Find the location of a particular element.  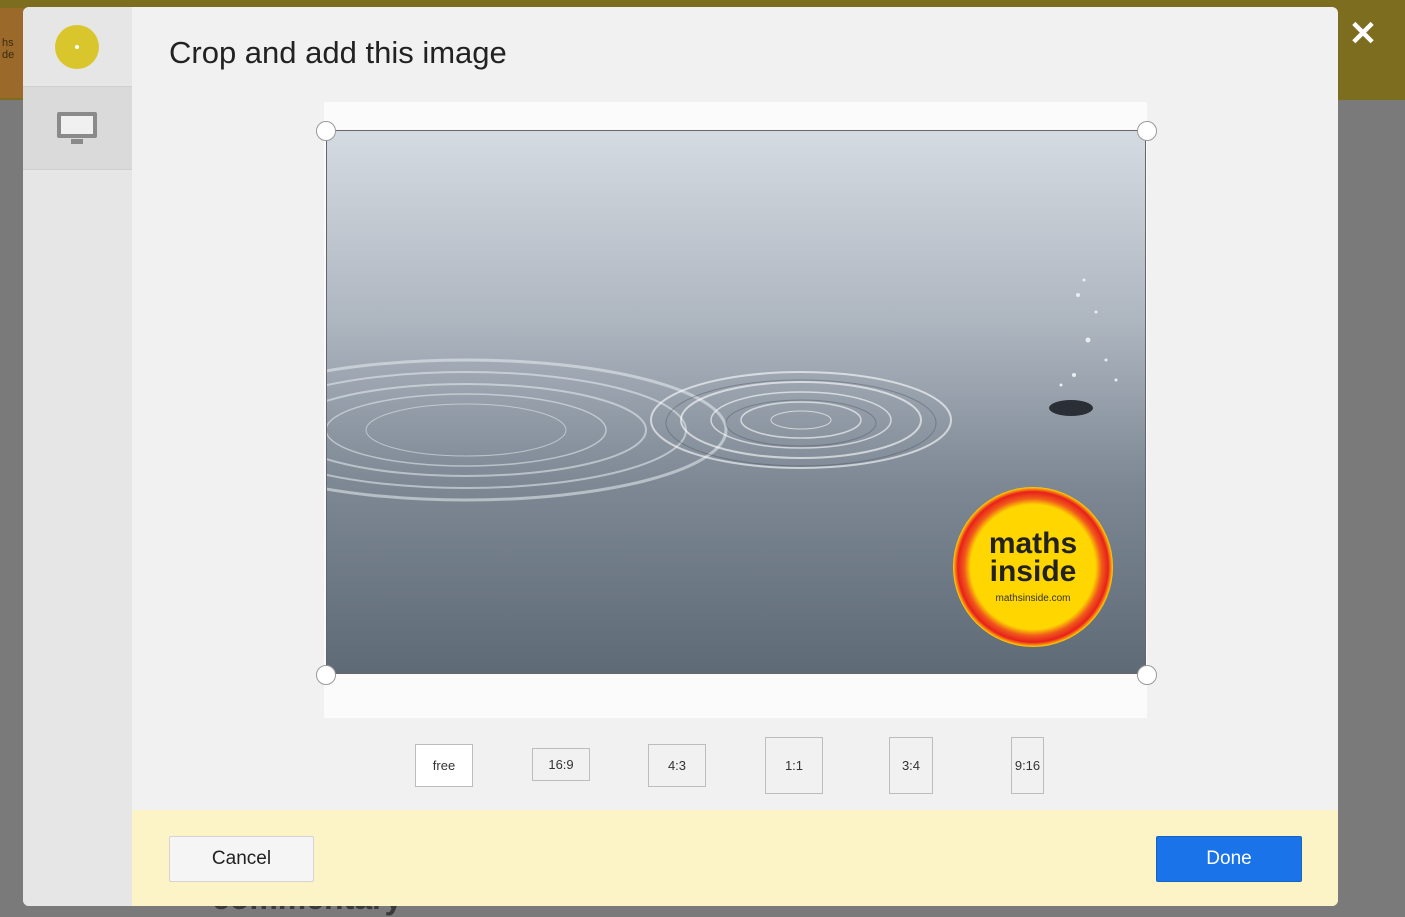

sidebar is located at coordinates (77, 456).